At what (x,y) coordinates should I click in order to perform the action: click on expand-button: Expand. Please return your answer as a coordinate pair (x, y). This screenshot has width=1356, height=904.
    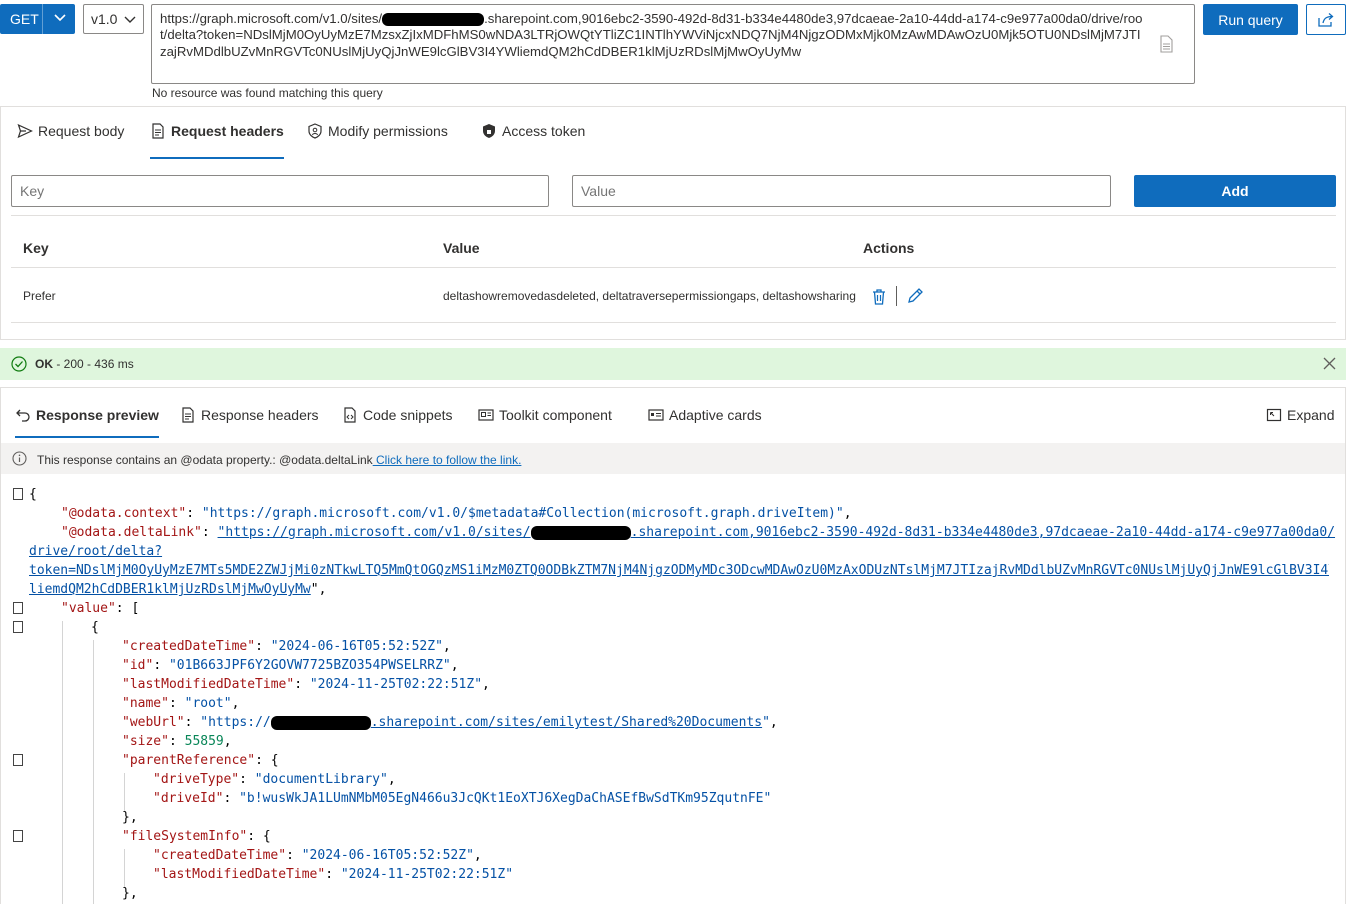
    Looking at the image, I should click on (1300, 422).